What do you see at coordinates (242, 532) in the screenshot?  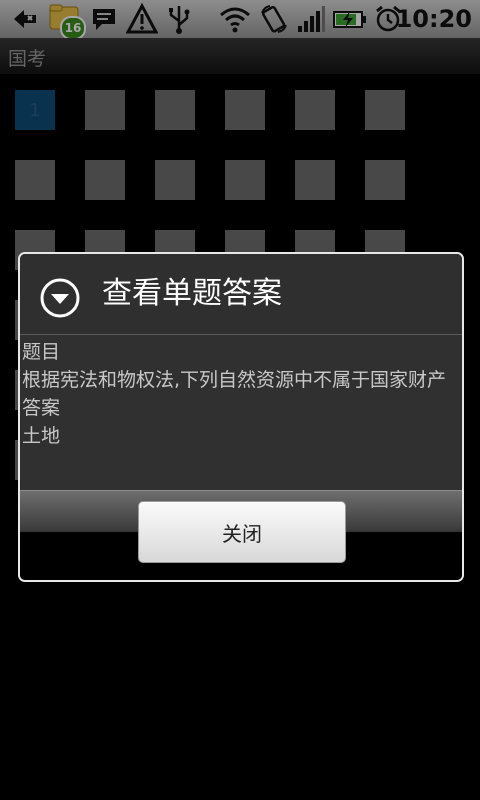 I see `close-button: 关闭` at bounding box center [242, 532].